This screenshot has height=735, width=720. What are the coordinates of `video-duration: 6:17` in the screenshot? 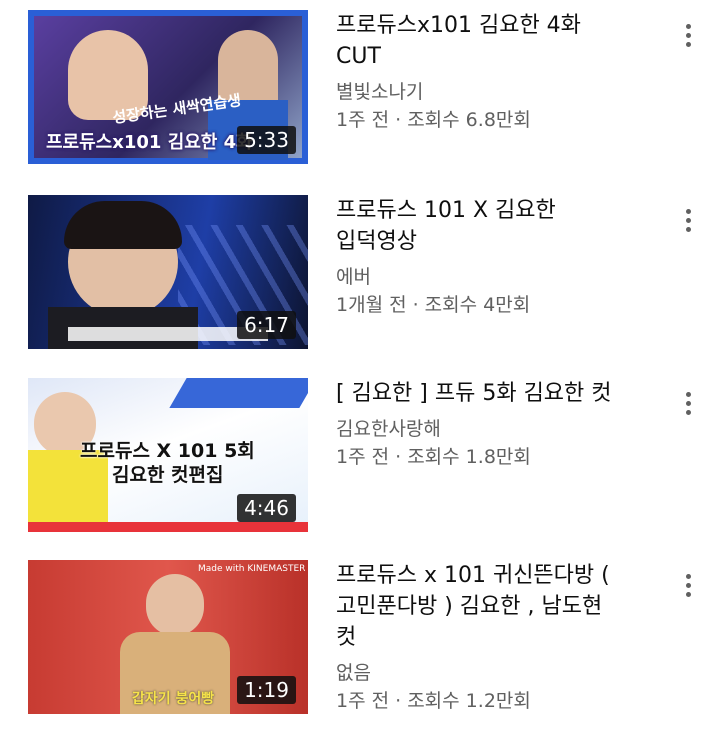 It's located at (266, 325).